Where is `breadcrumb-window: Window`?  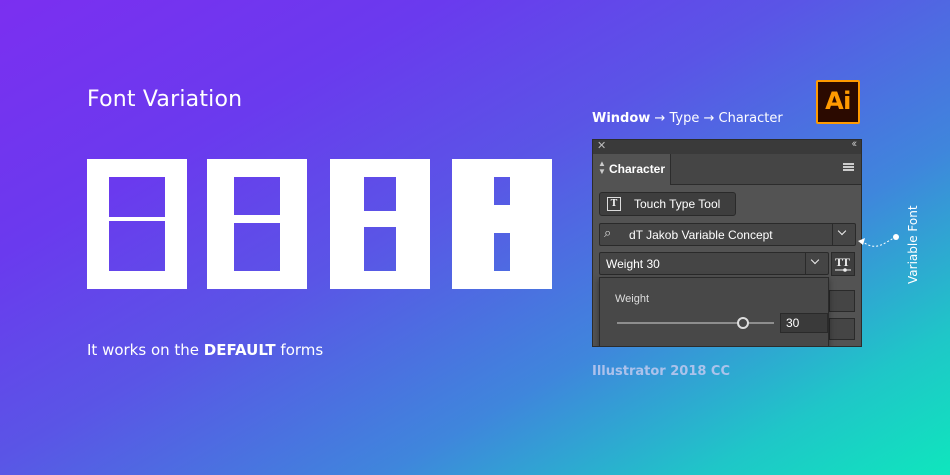 breadcrumb-window: Window is located at coordinates (621, 118).